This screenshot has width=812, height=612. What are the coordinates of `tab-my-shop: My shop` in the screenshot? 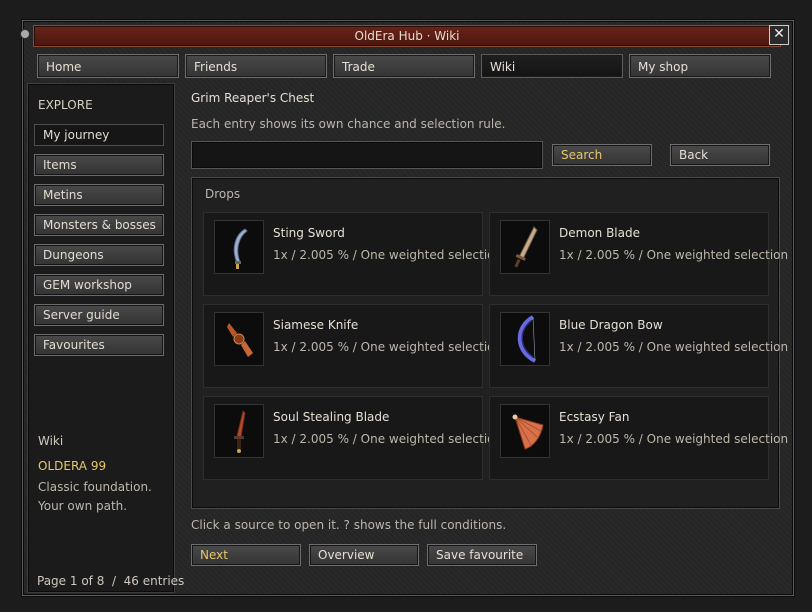 It's located at (700, 66).